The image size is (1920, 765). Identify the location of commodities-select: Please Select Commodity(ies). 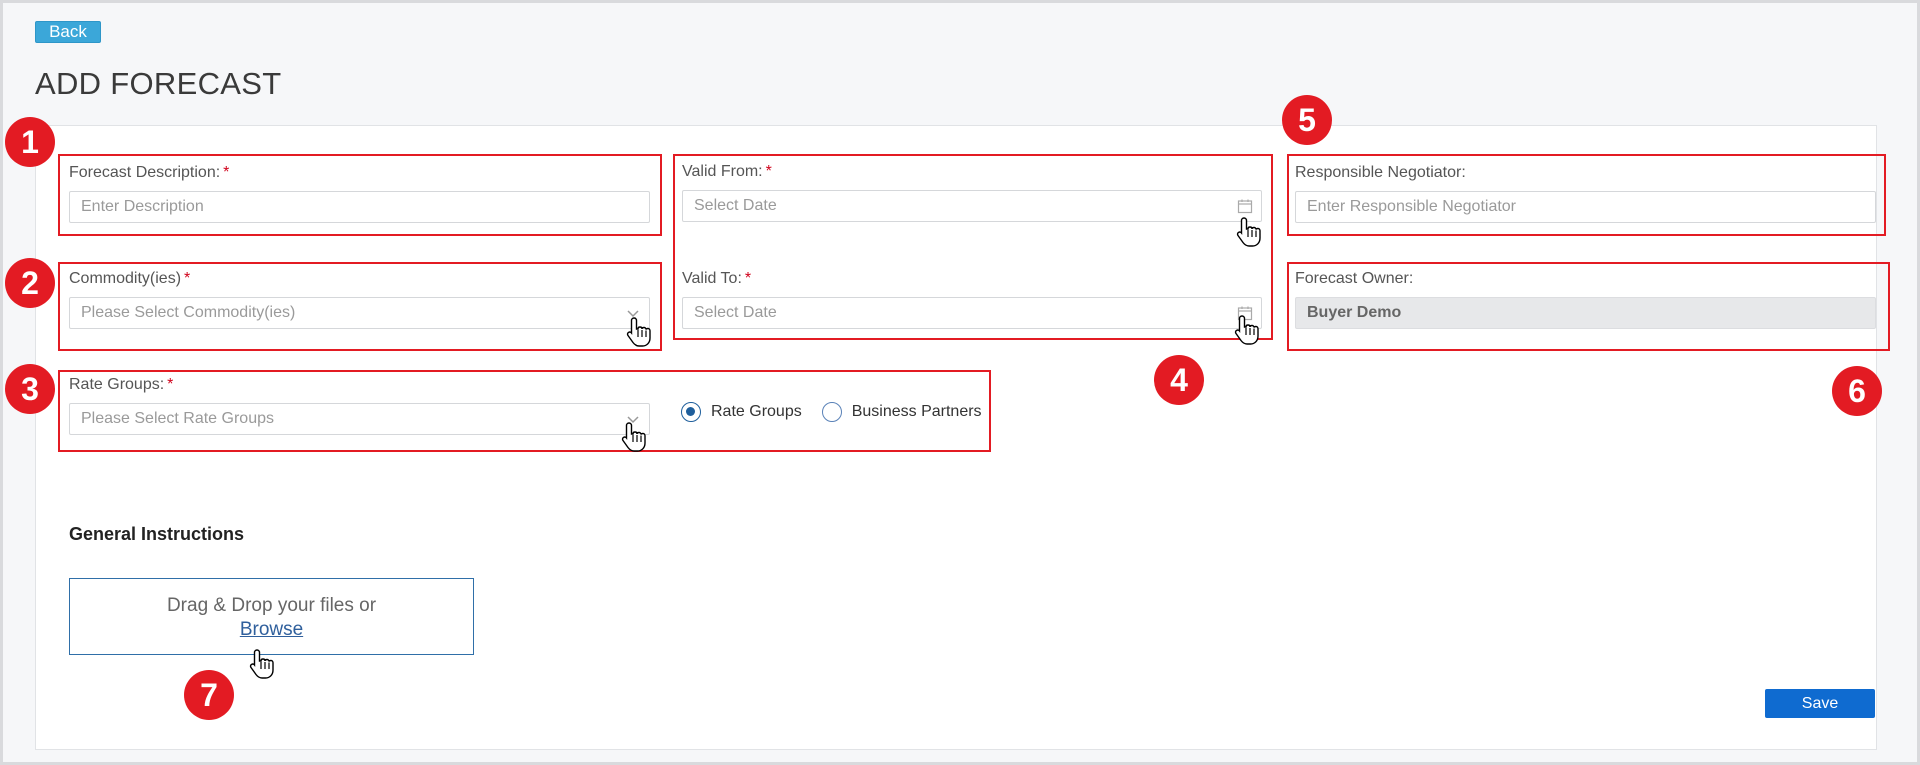
(359, 313).